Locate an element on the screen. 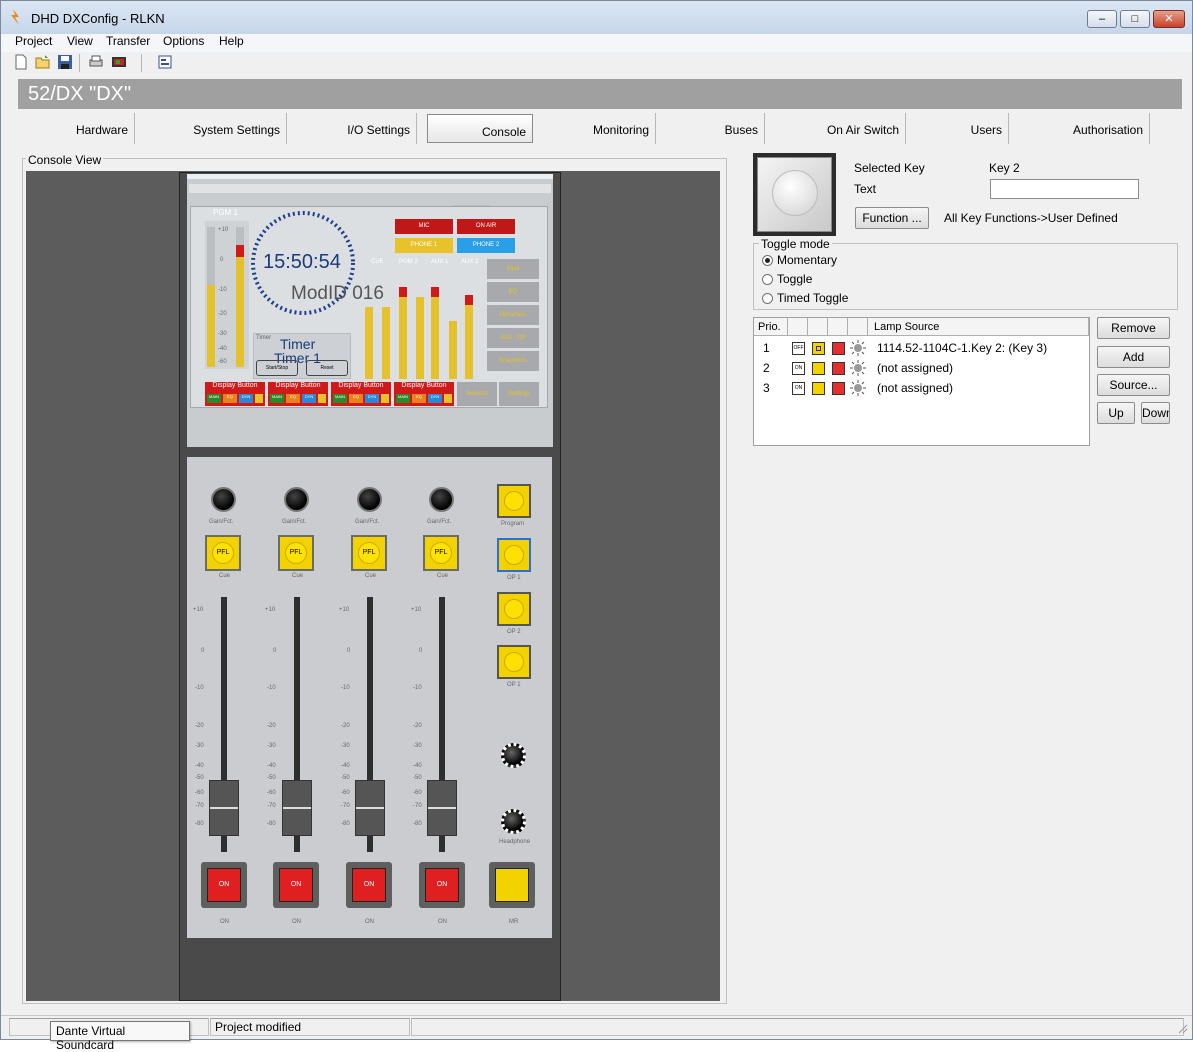 The width and height of the screenshot is (1193, 1052). transfer-icon is located at coordinates (119, 62).